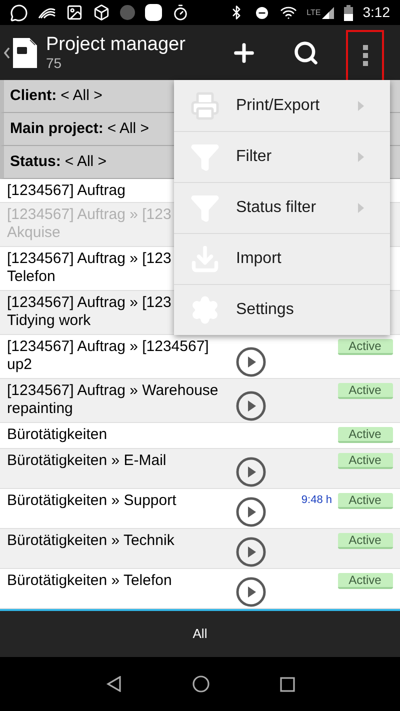 Image resolution: width=400 pixels, height=711 pixels. Describe the element at coordinates (25, 52) in the screenshot. I see `document-icon` at that location.